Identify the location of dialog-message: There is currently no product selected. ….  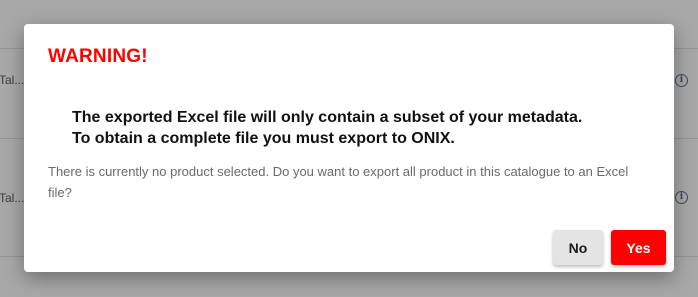
(338, 182).